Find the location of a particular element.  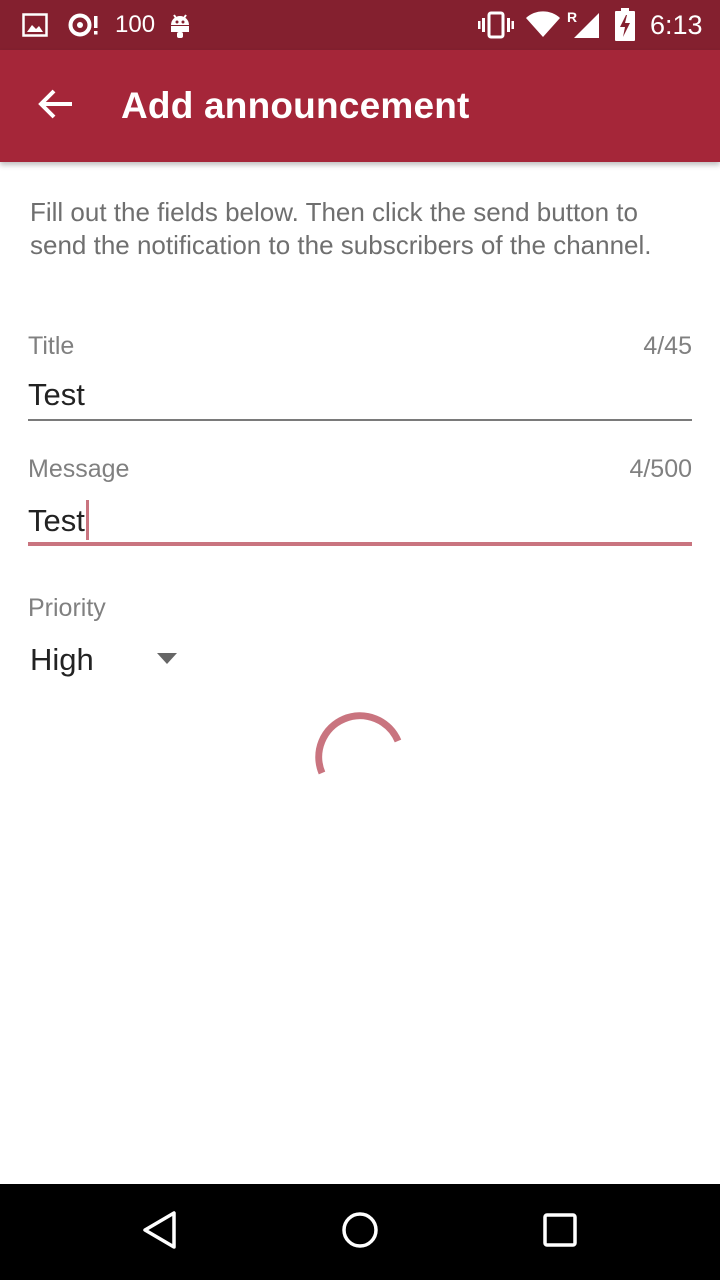

nav-home-button is located at coordinates (360, 1232).